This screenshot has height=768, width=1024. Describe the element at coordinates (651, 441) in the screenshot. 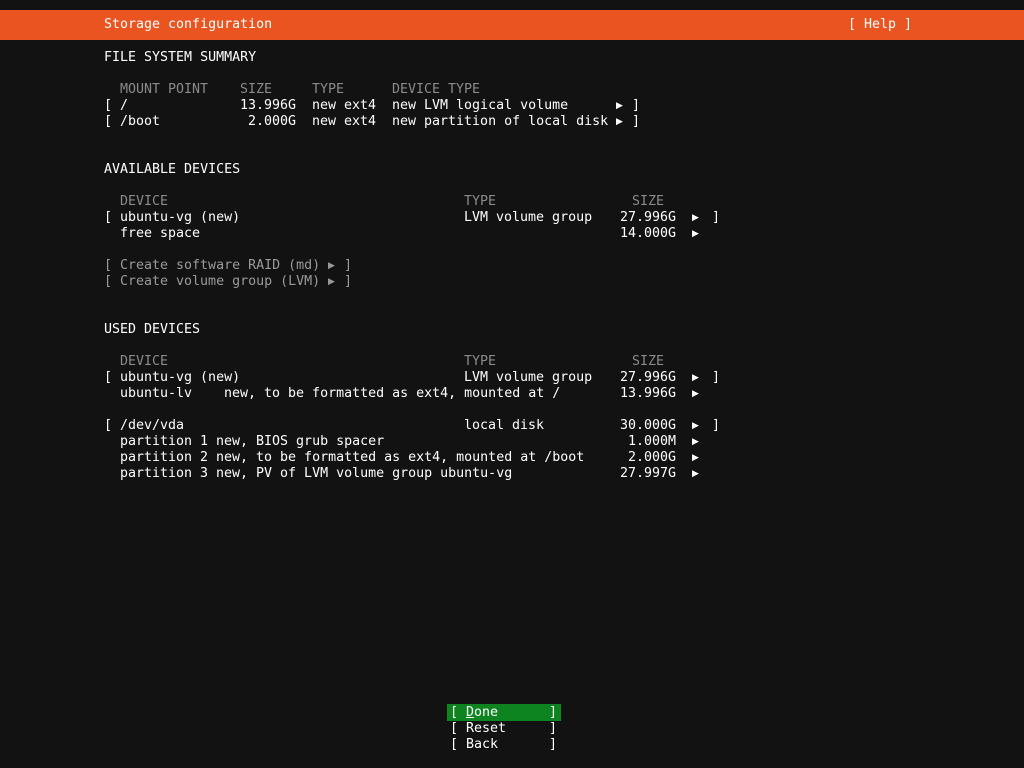

I see `size-value: 1.000M` at that location.